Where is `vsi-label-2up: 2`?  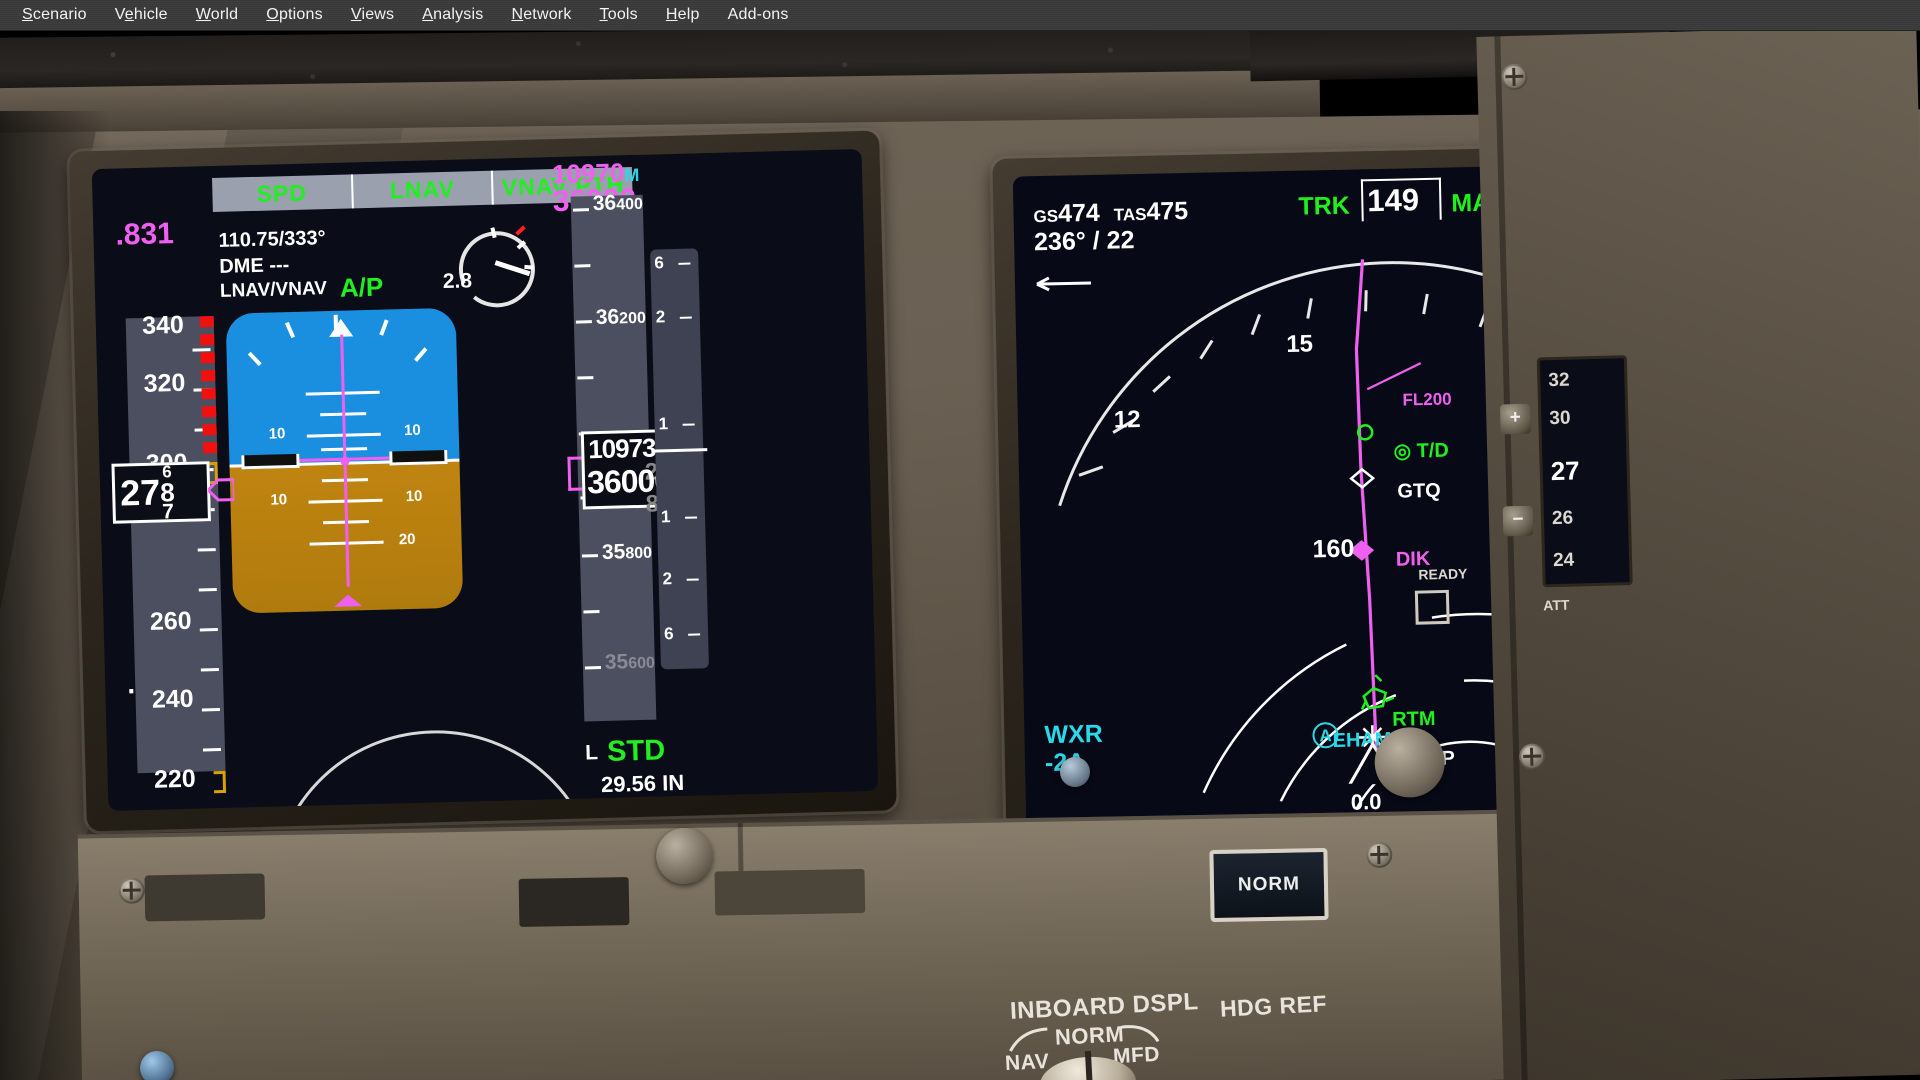
vsi-label-2up: 2 is located at coordinates (660, 317).